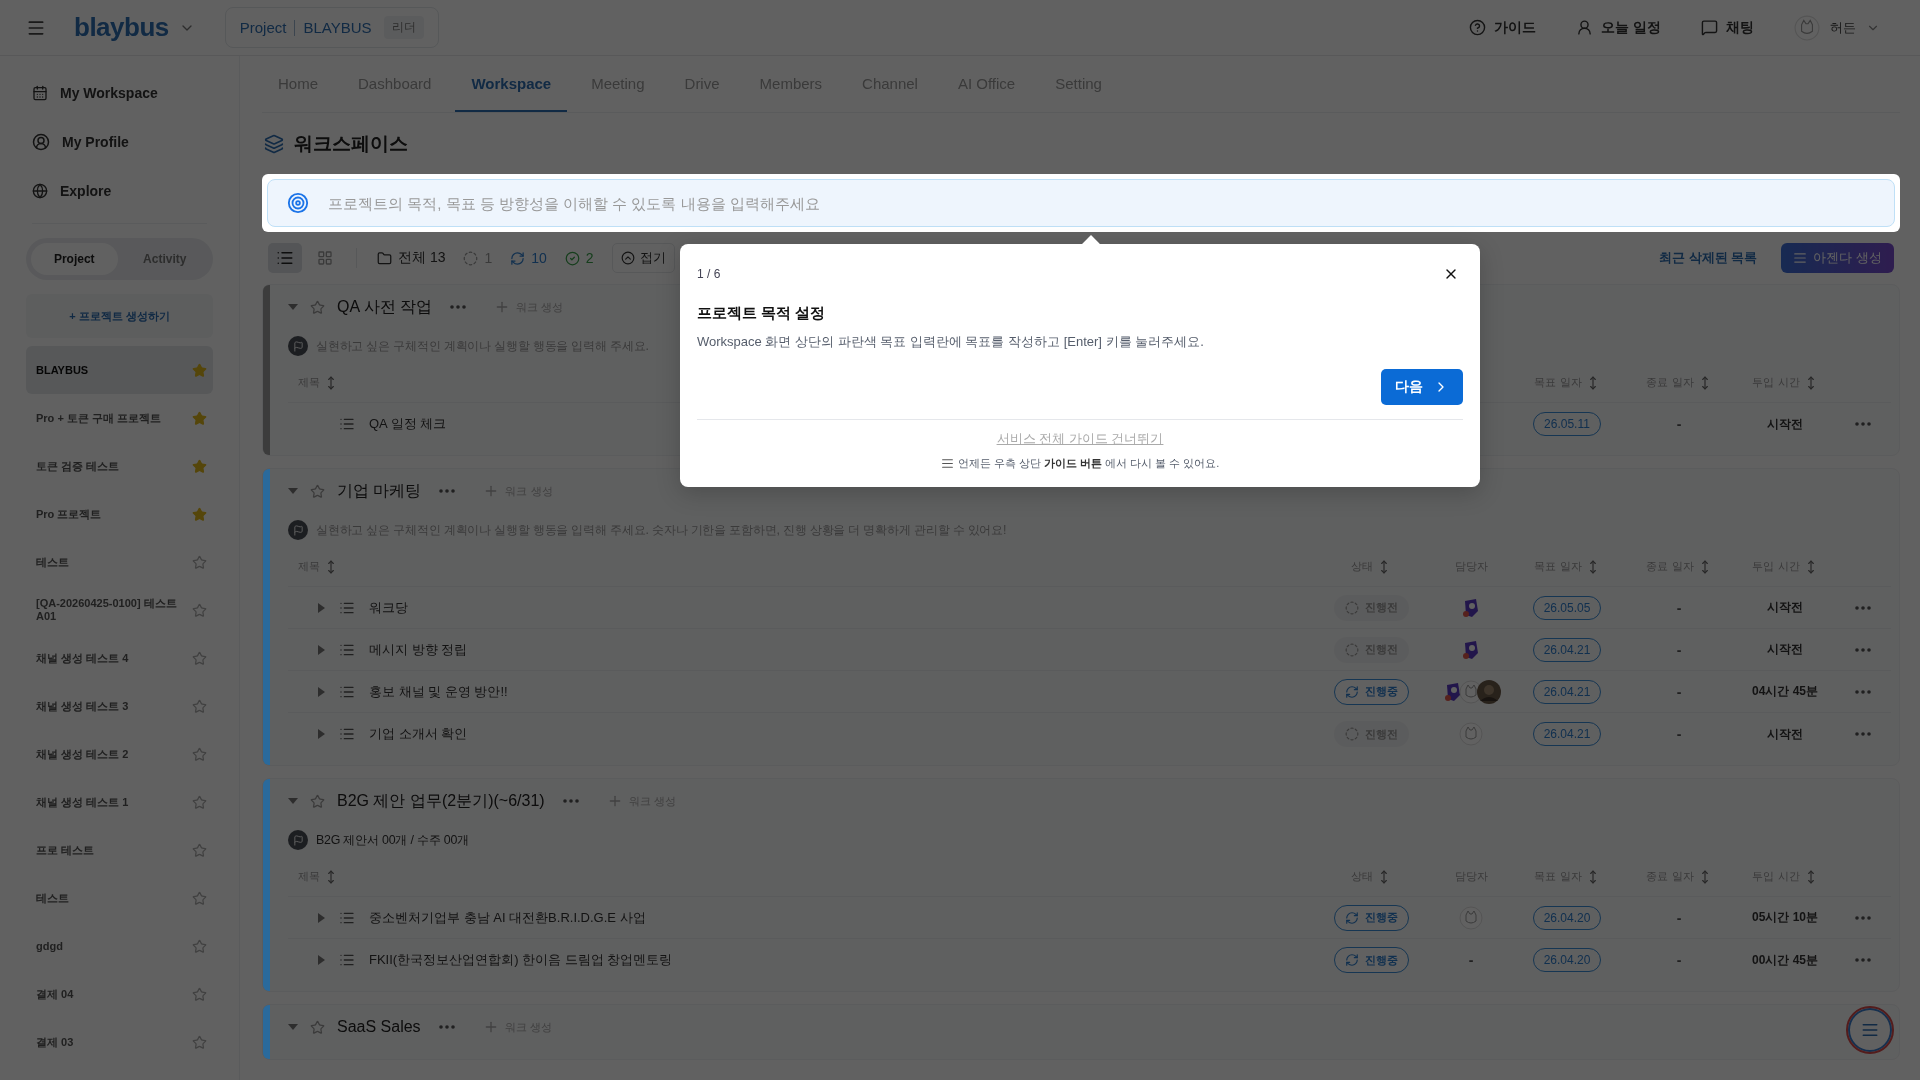 This screenshot has width=1920, height=1080. Describe the element at coordinates (1478, 27) in the screenshot. I see `help-icon` at that location.